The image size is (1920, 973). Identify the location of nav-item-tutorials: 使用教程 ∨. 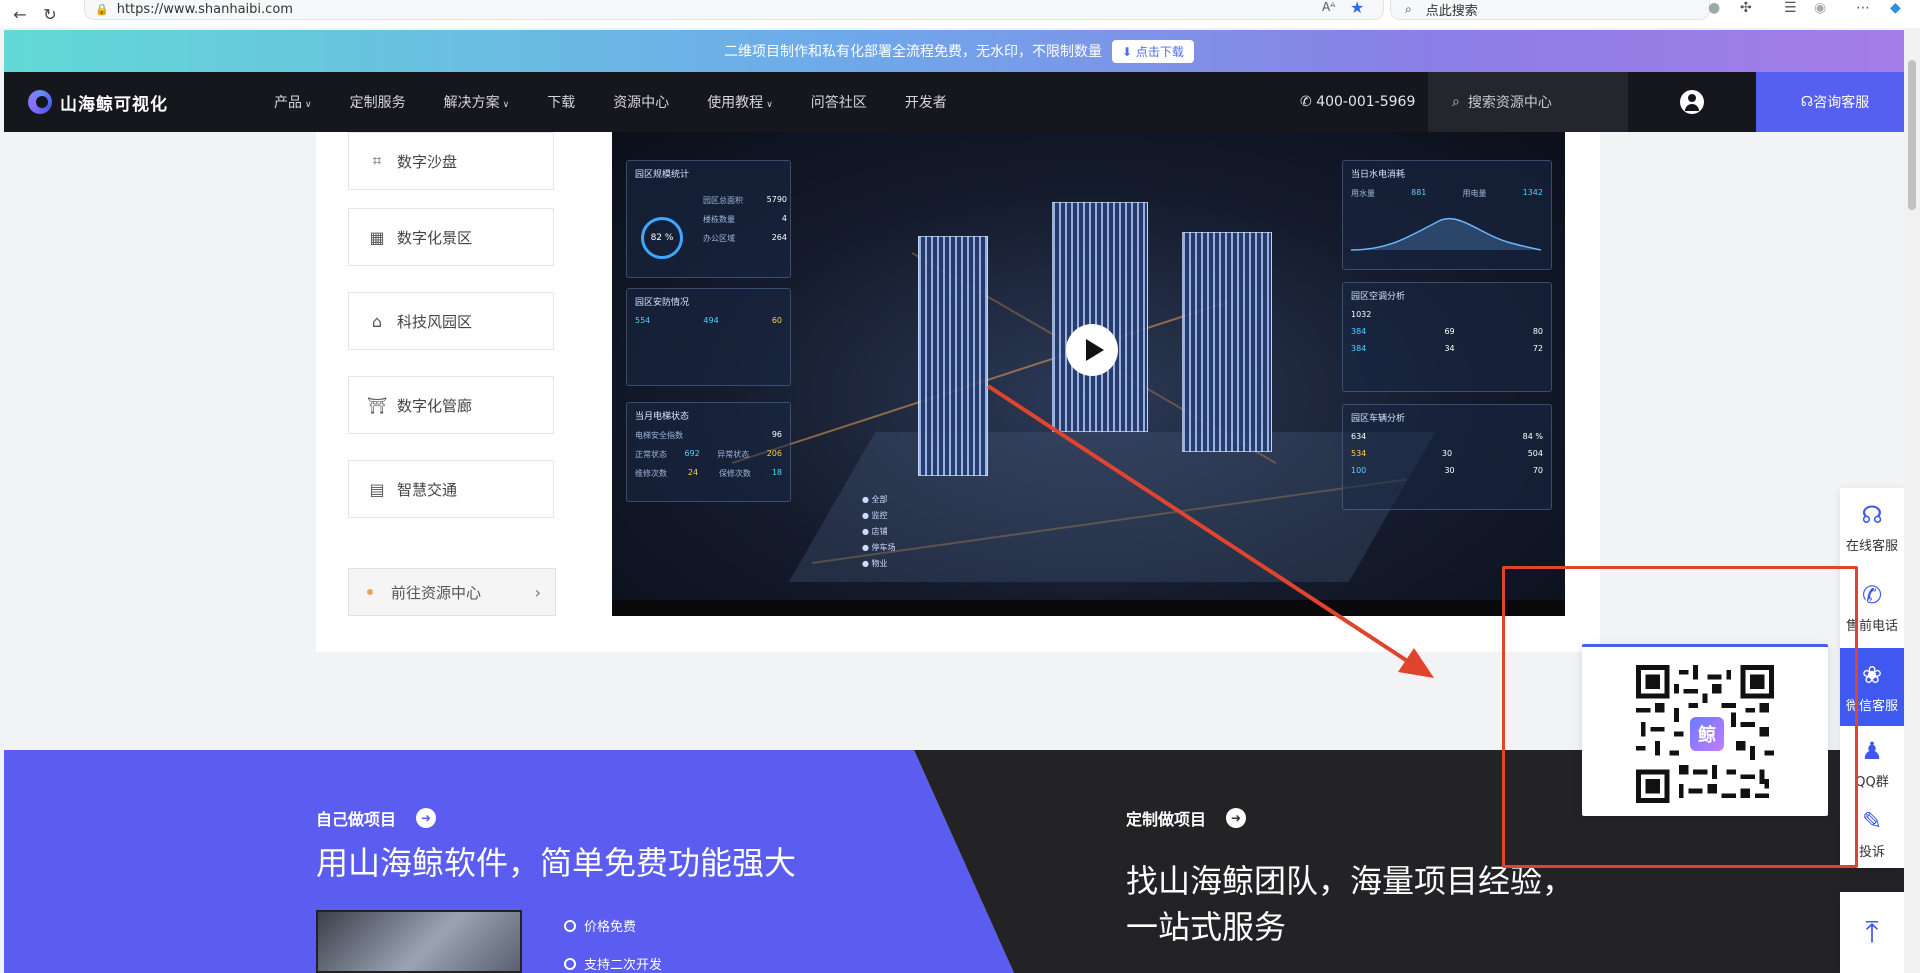
(740, 102).